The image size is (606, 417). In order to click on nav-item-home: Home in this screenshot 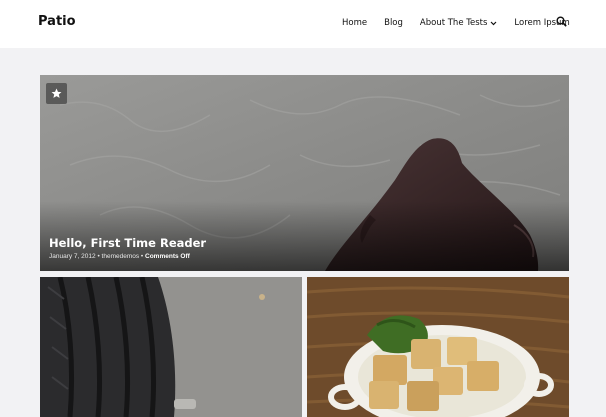, I will do `click(354, 23)`.